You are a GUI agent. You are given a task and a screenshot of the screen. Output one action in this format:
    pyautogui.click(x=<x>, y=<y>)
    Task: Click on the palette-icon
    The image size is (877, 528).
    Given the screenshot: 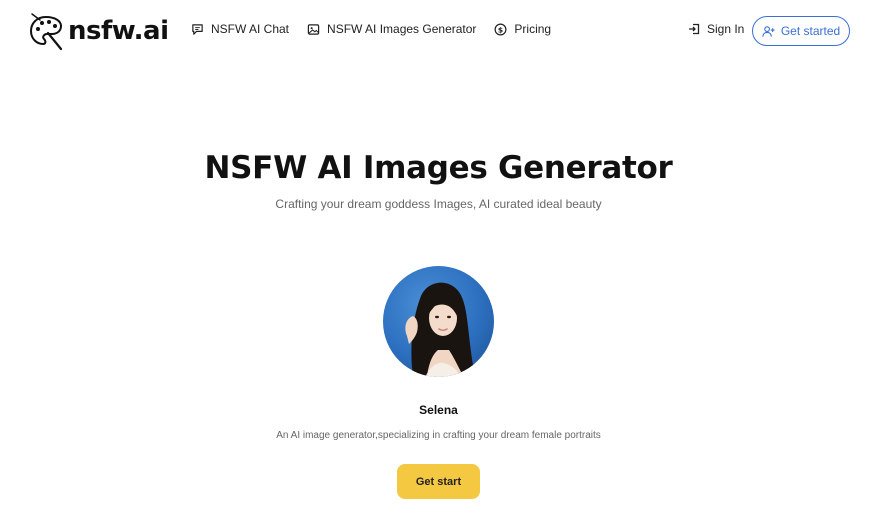 What is the action you would take?
    pyautogui.click(x=46, y=32)
    